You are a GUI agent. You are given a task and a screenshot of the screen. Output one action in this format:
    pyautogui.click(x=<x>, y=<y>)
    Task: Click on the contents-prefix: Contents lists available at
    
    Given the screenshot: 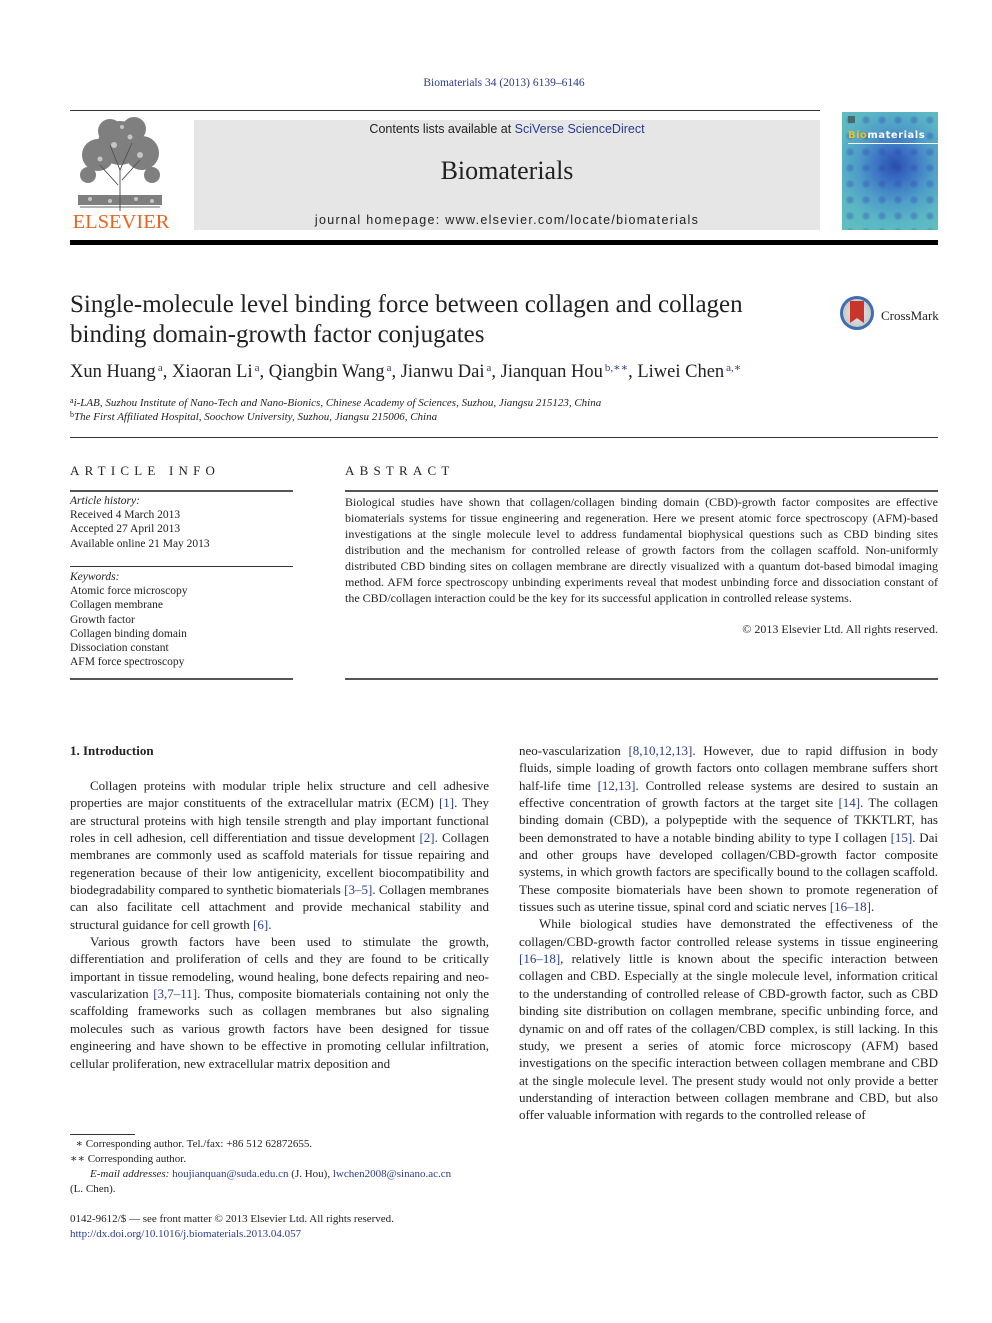 What is the action you would take?
    pyautogui.click(x=442, y=129)
    